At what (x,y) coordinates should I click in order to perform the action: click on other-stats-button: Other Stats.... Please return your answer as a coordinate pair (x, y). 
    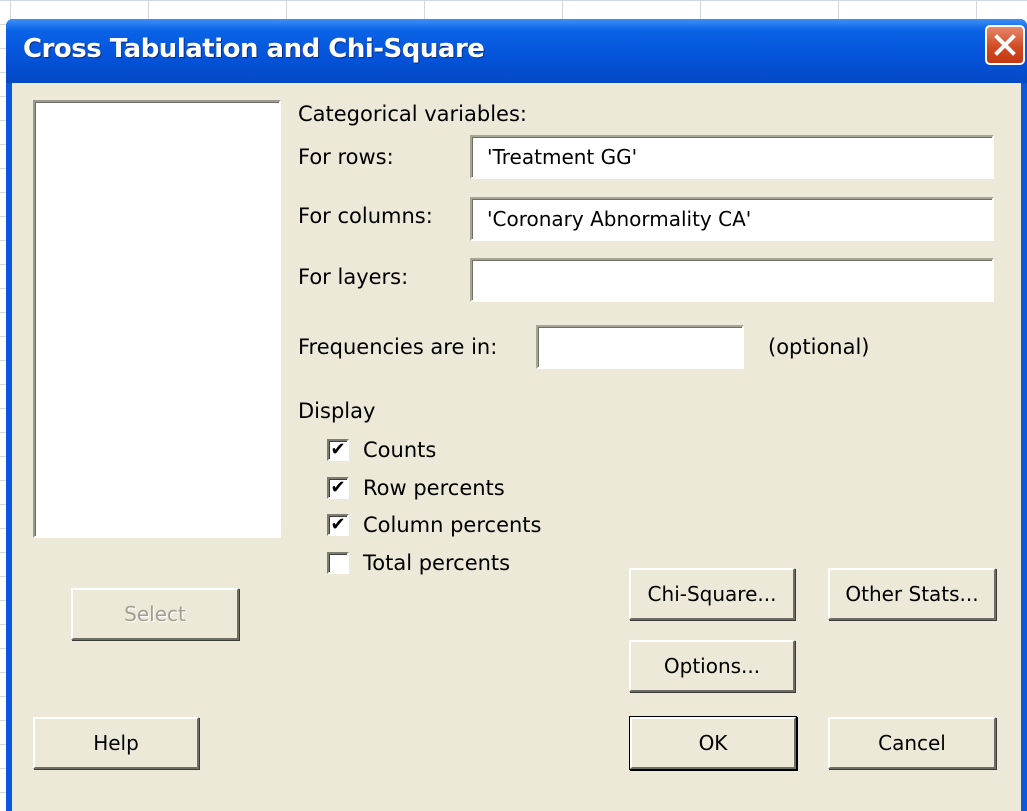
    Looking at the image, I should click on (912, 594).